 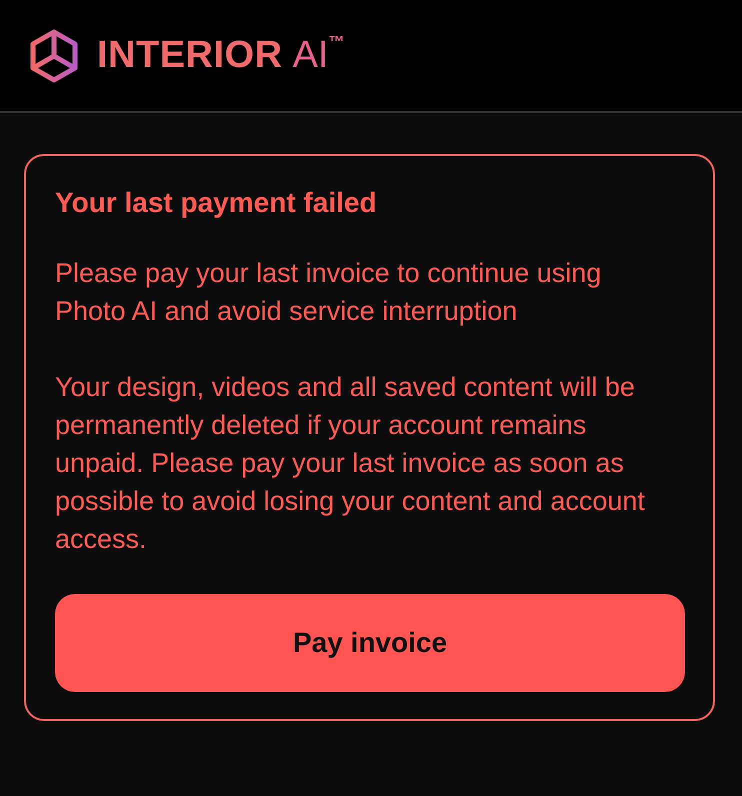 I want to click on brand-name: INTERIOR, so click(x=190, y=55).